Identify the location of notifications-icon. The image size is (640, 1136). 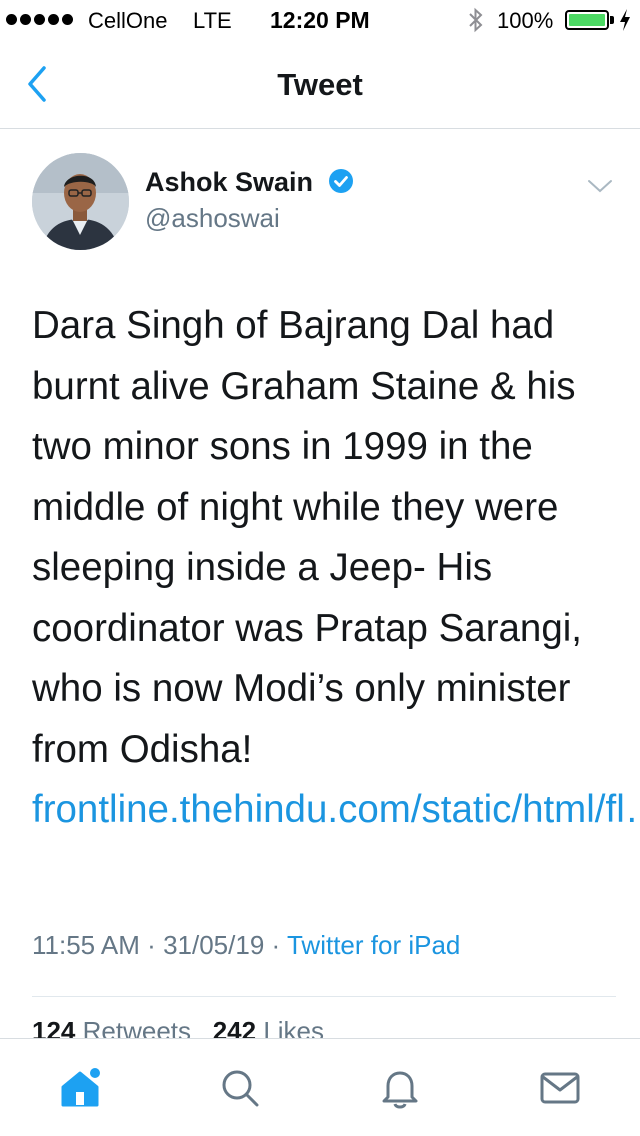
(400, 1088).